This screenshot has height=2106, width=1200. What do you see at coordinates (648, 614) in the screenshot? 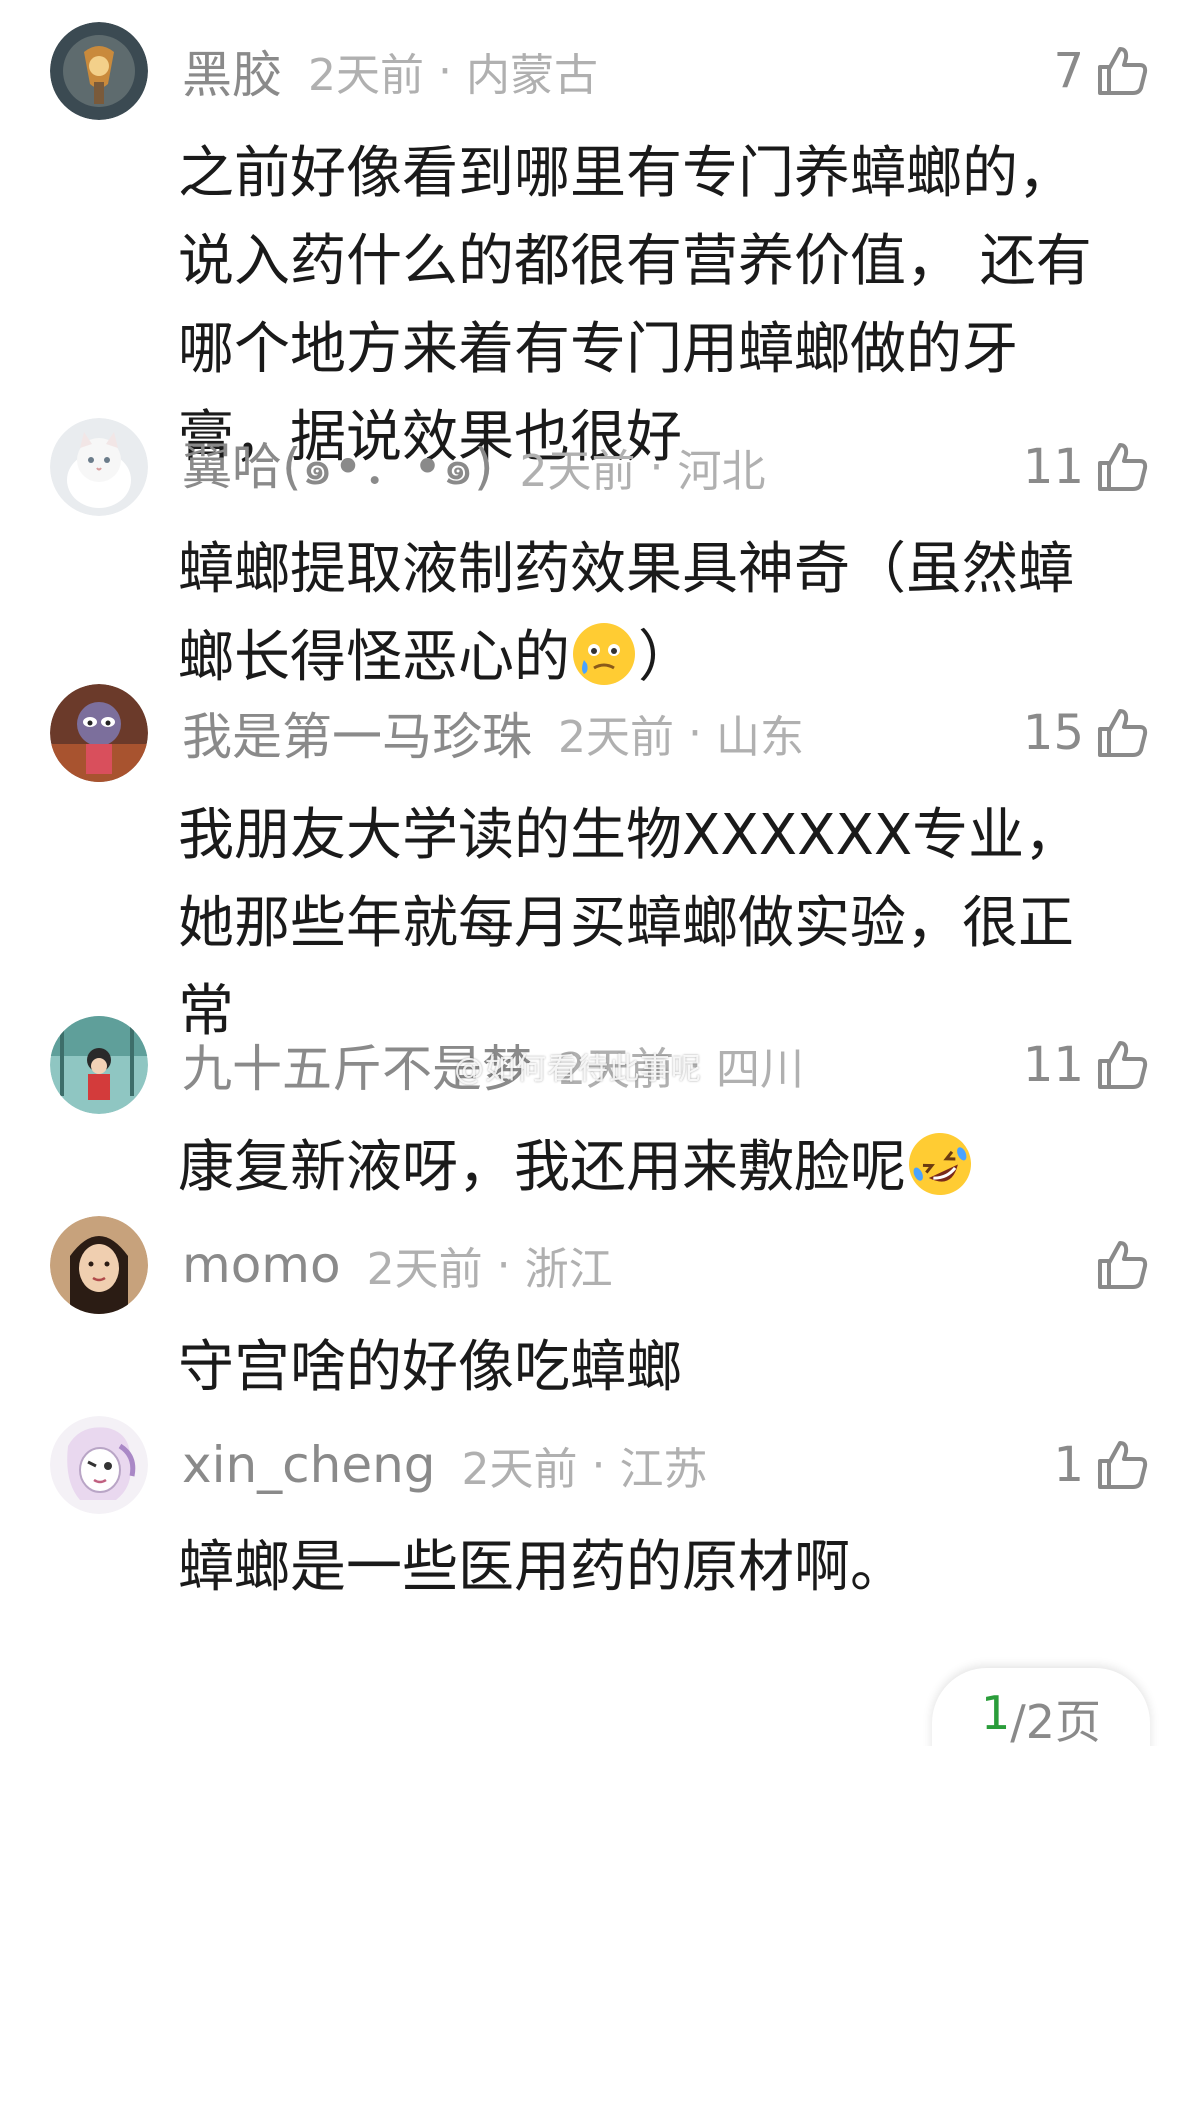
I see `comment-text: 蟑螂提取液制药效果具神奇（虽然蟑螂长得怪恶心的）` at bounding box center [648, 614].